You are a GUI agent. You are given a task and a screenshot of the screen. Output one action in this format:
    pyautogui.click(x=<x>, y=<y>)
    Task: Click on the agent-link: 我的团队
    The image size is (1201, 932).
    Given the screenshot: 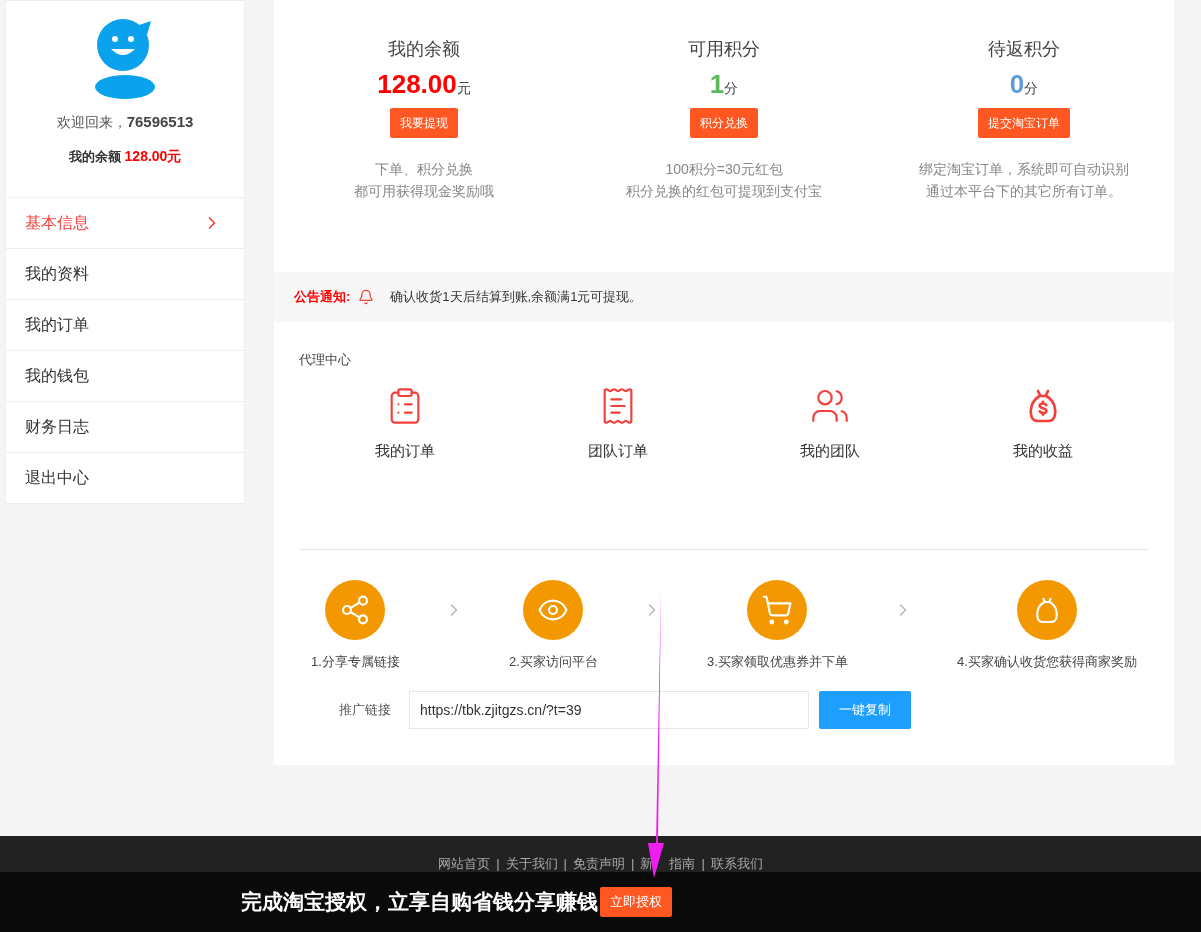 What is the action you would take?
    pyautogui.click(x=830, y=450)
    